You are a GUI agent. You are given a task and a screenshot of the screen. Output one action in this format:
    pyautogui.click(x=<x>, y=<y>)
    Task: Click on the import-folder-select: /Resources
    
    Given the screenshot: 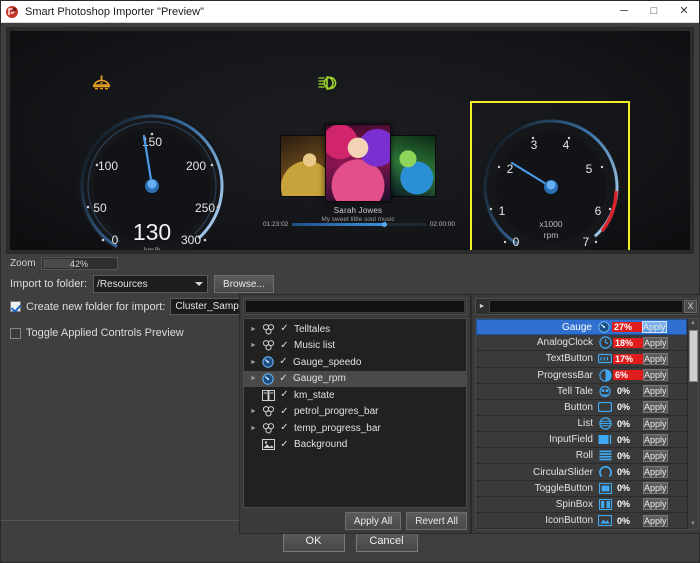 What is the action you would take?
    pyautogui.click(x=151, y=284)
    